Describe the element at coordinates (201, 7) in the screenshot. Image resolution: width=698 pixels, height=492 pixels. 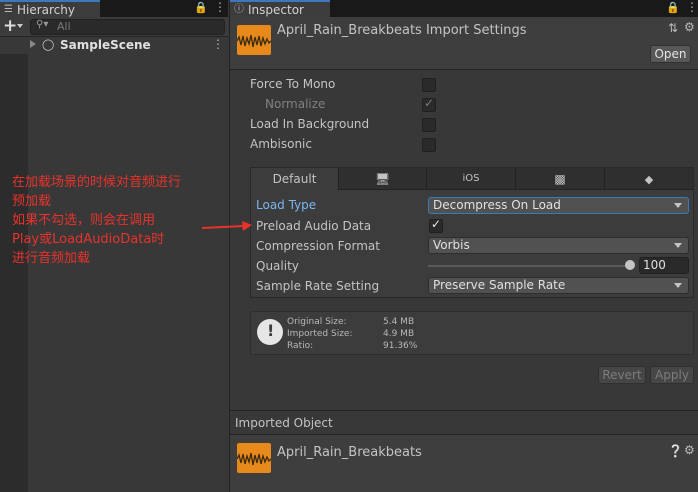
I see `lock-icon: 🔒` at that location.